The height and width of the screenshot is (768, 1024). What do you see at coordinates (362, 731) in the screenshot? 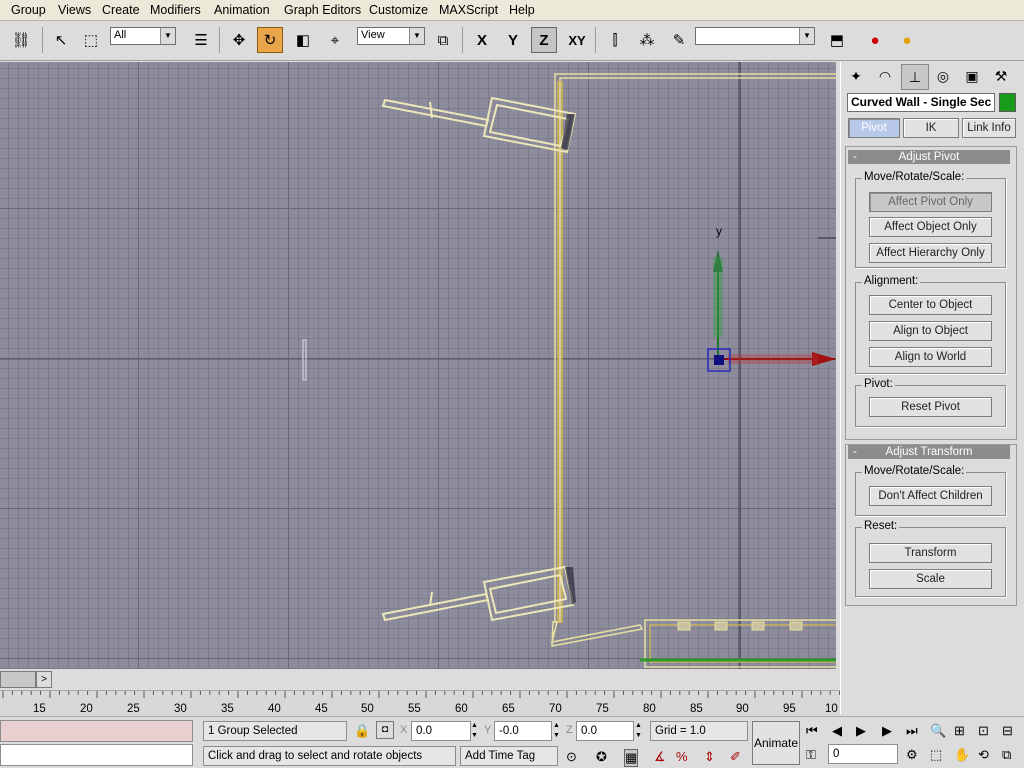
I see `lock-selection-icon: 🔒` at bounding box center [362, 731].